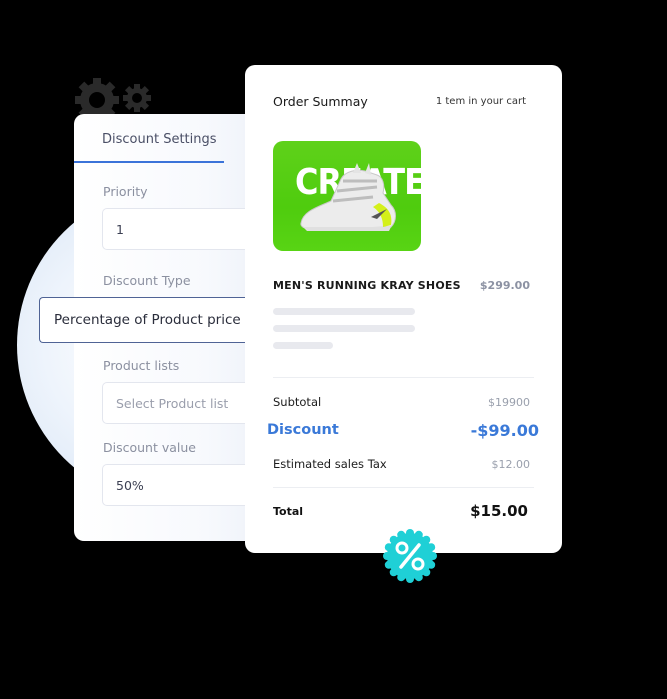 Image resolution: width=667 pixels, height=699 pixels. What do you see at coordinates (410, 556) in the screenshot?
I see `percent-badge-icon` at bounding box center [410, 556].